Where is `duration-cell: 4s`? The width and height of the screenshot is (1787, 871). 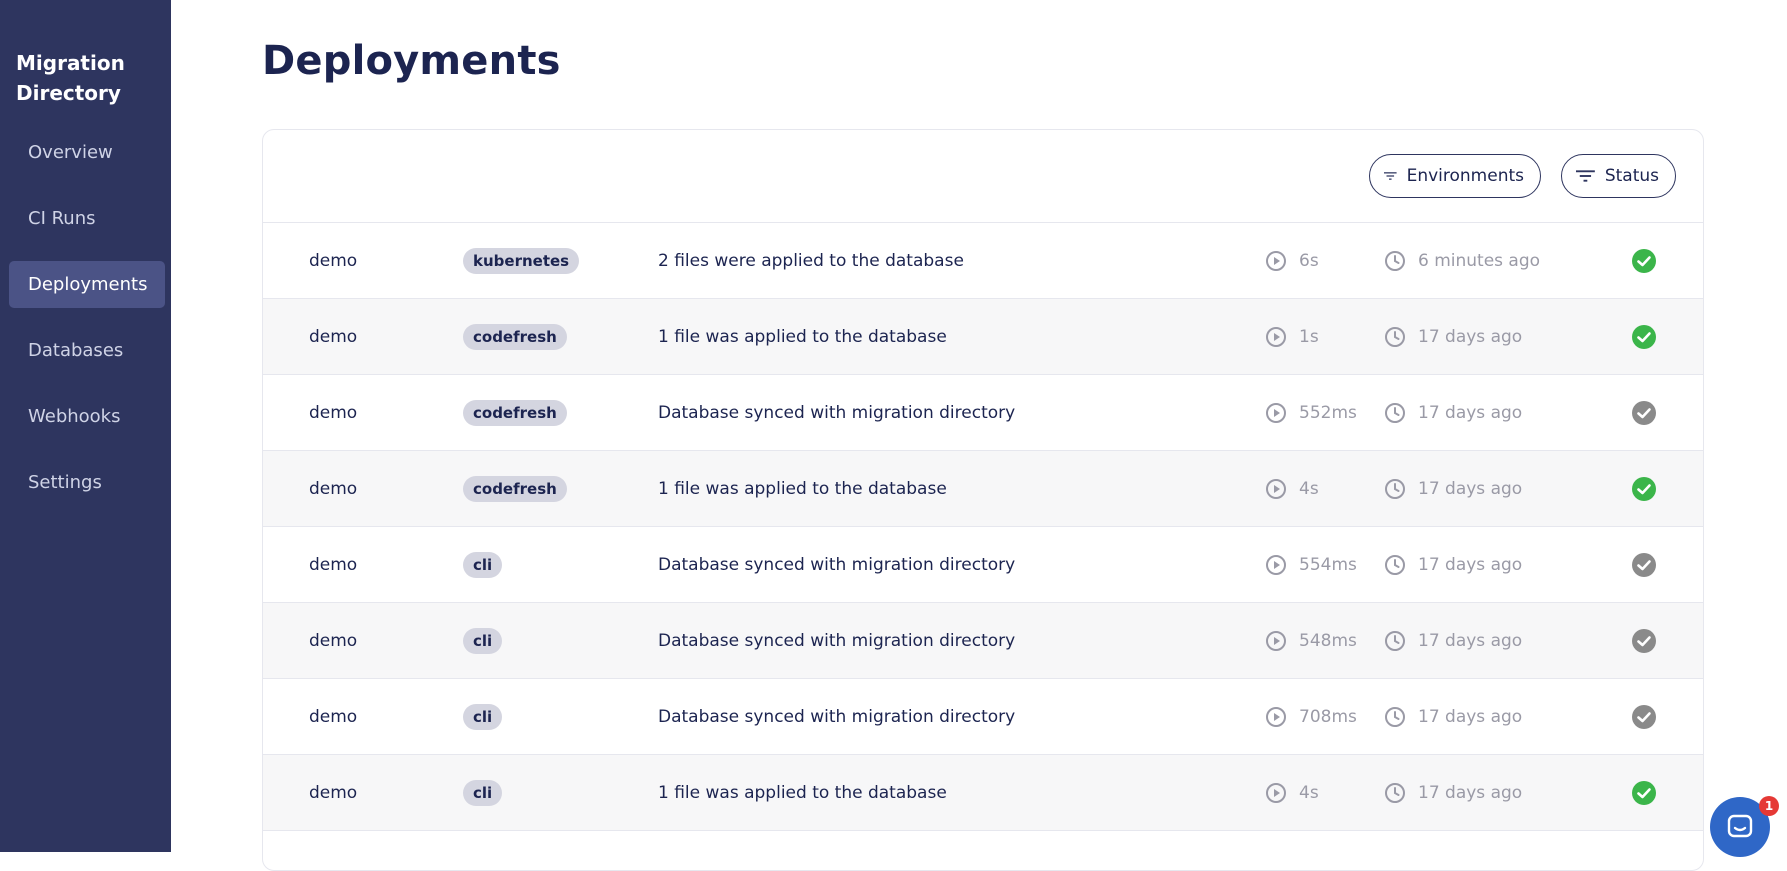 duration-cell: 4s is located at coordinates (1292, 488).